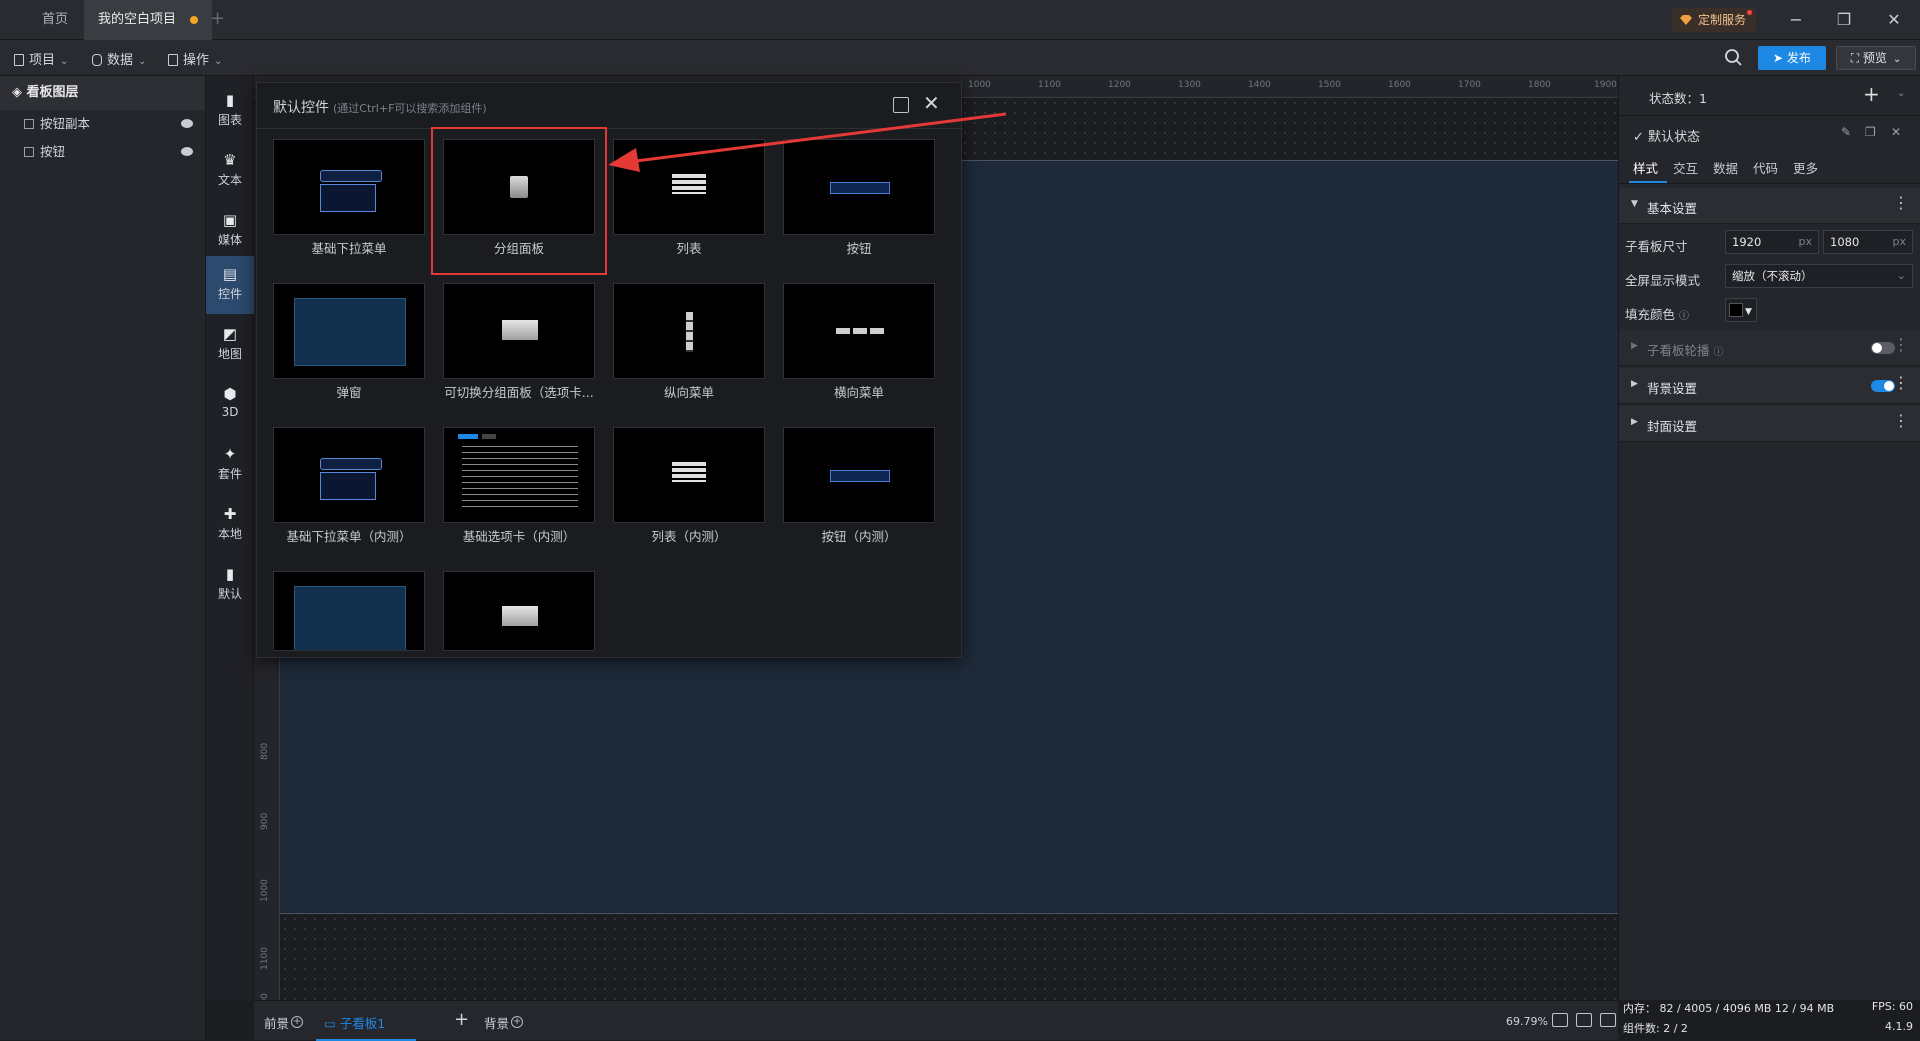  Describe the element at coordinates (1901, 93) in the screenshot. I see `chevron-down-icon: ⌄` at that location.